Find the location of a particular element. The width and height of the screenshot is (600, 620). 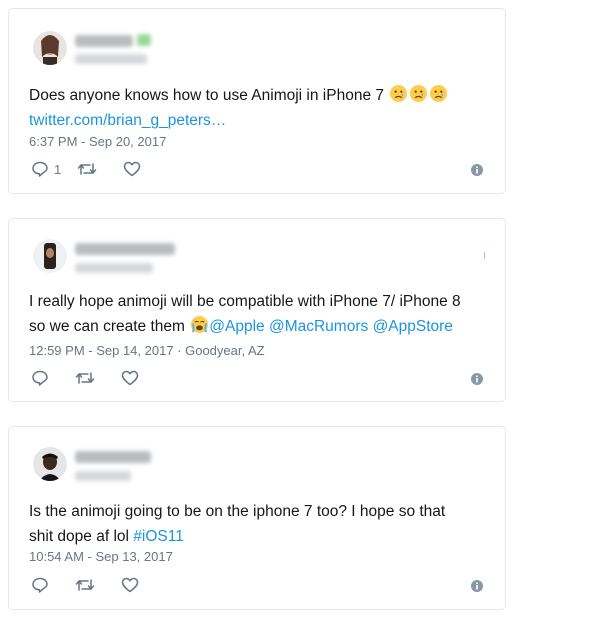

tweet-timestamp: 12:59 PM - Sep 14, 2017 is located at coordinates (101, 350).